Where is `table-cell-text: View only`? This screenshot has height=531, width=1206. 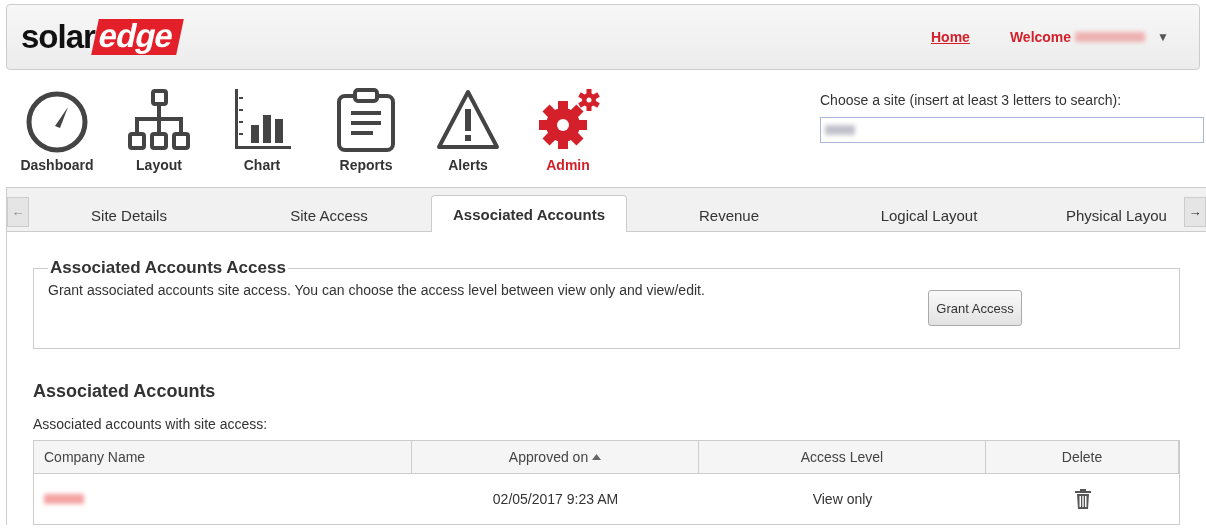
table-cell-text: View only is located at coordinates (842, 499).